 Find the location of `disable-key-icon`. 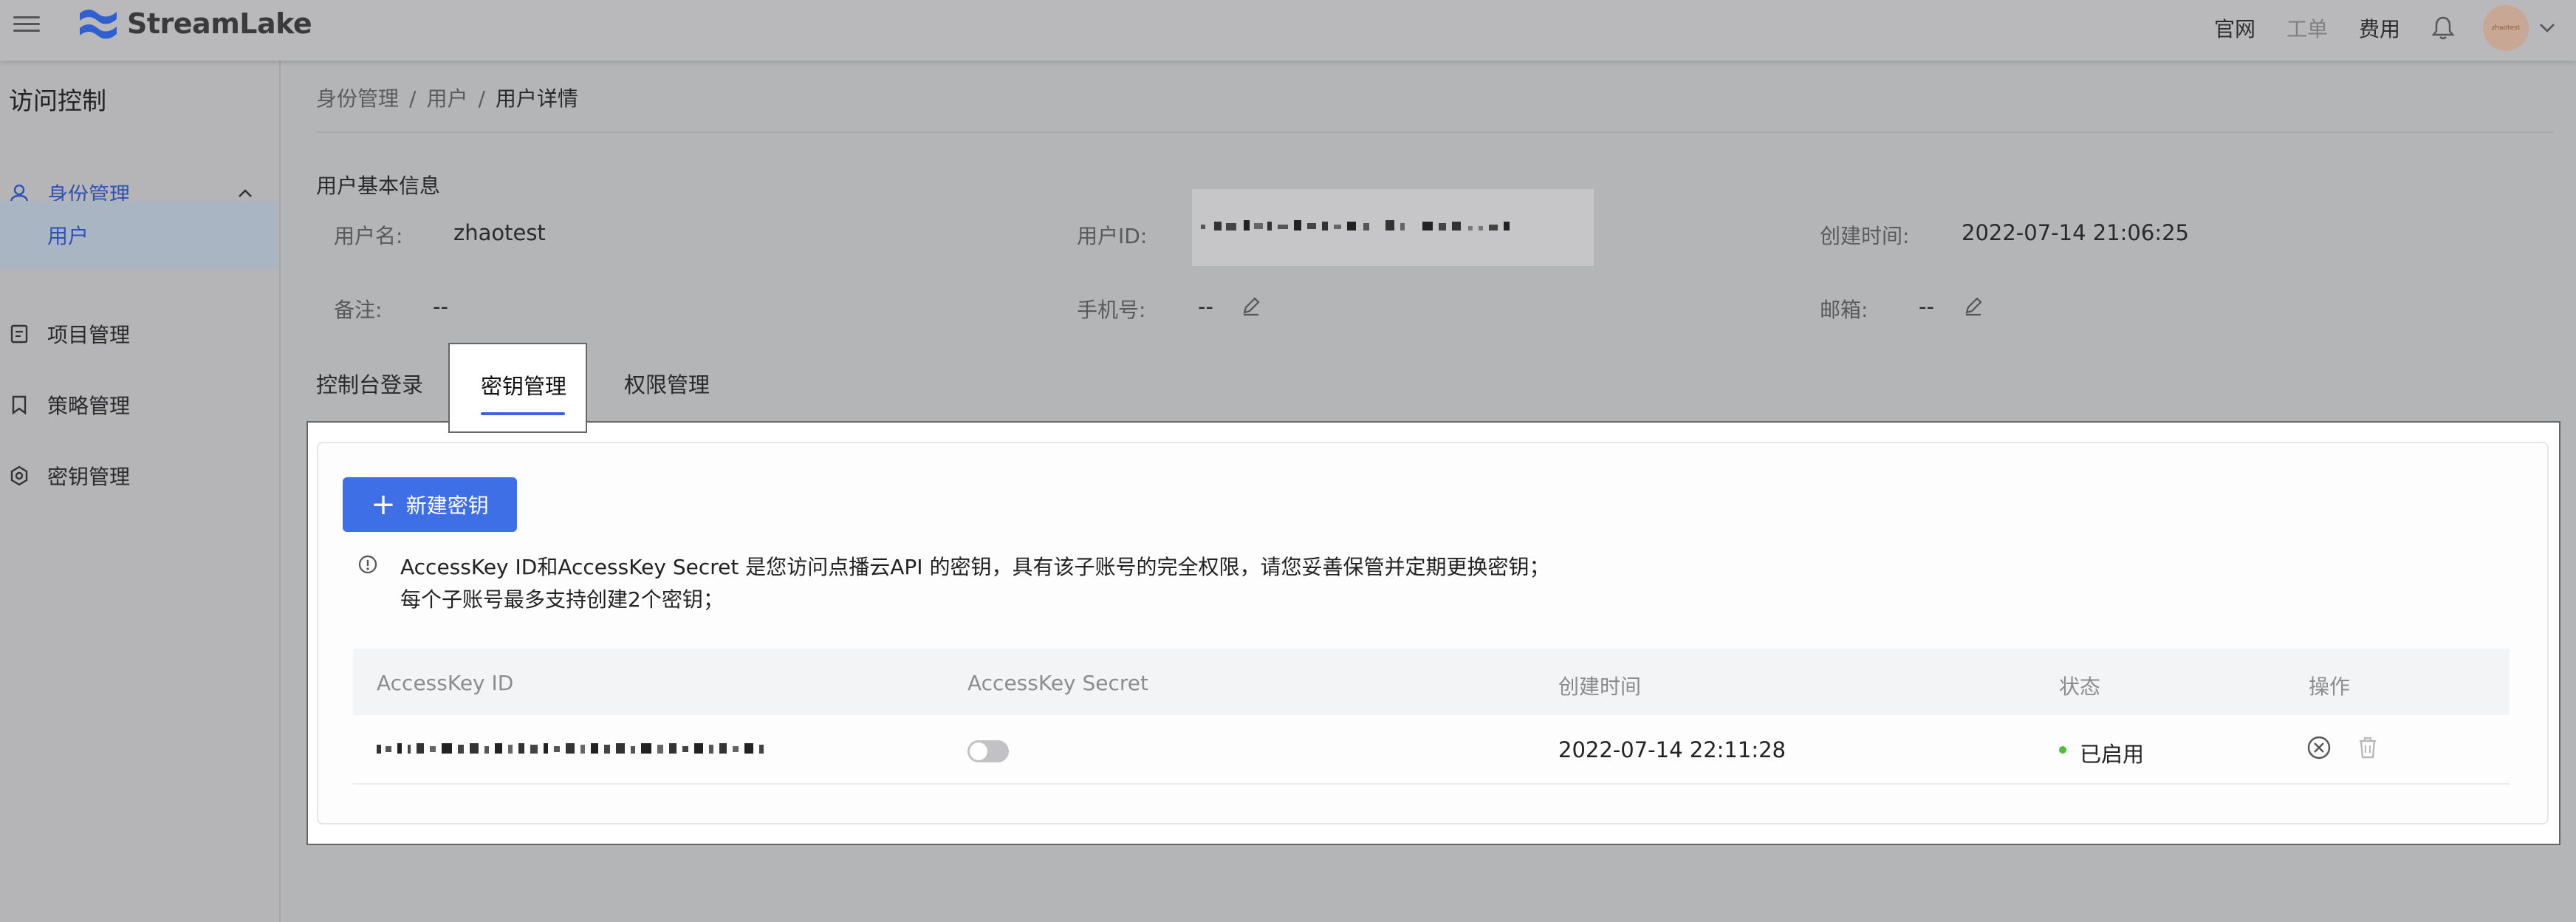

disable-key-icon is located at coordinates (2319, 747).